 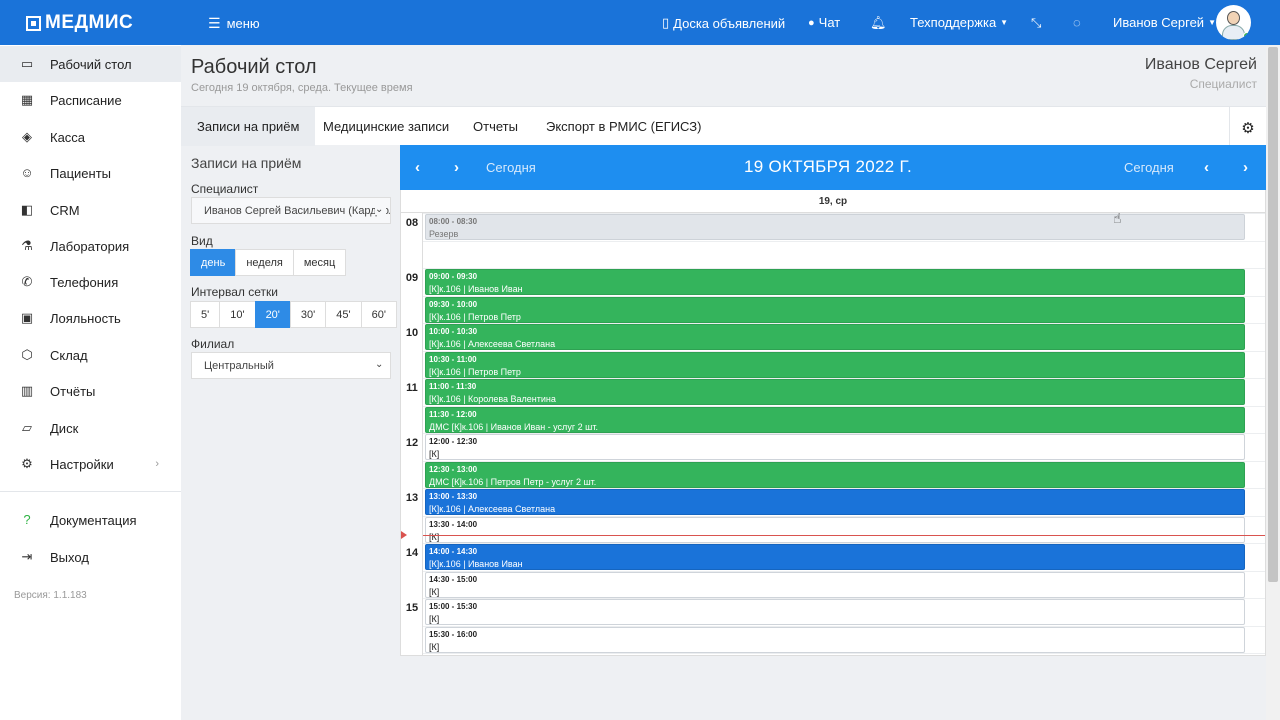 What do you see at coordinates (343, 314) in the screenshot?
I see `interval-45-button: 45'` at bounding box center [343, 314].